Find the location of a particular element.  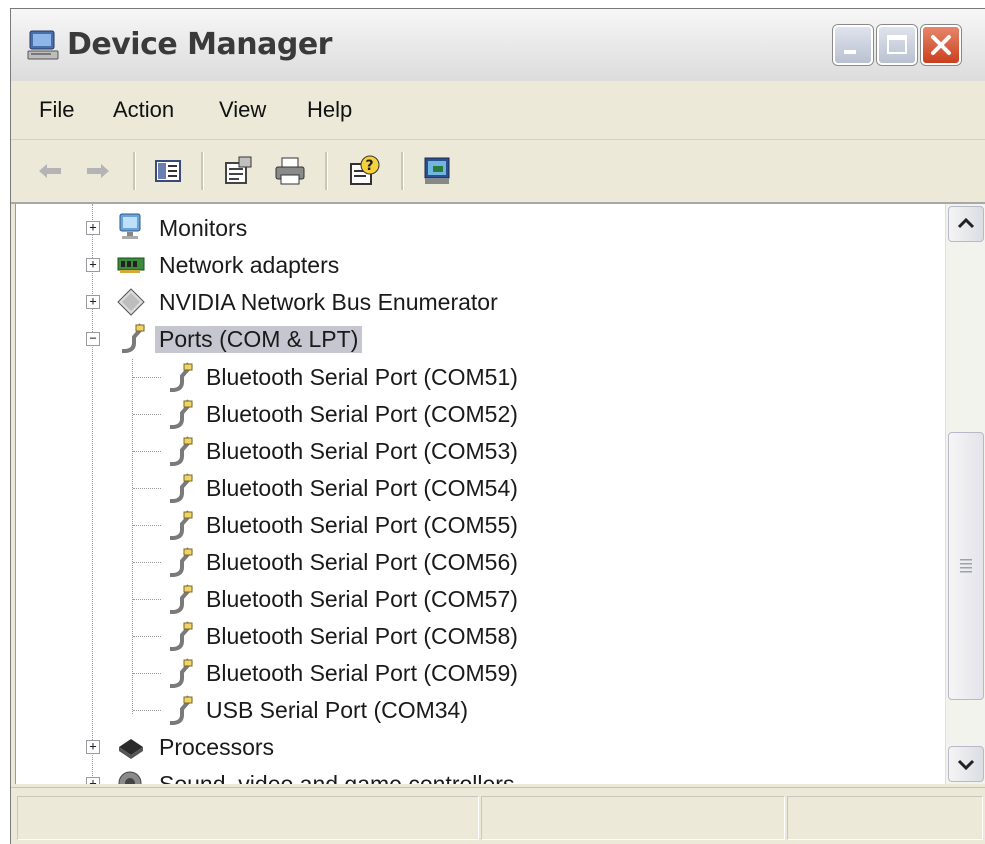

tree-item-label: Bluetooth Serial Port (COM59) is located at coordinates (362, 673).